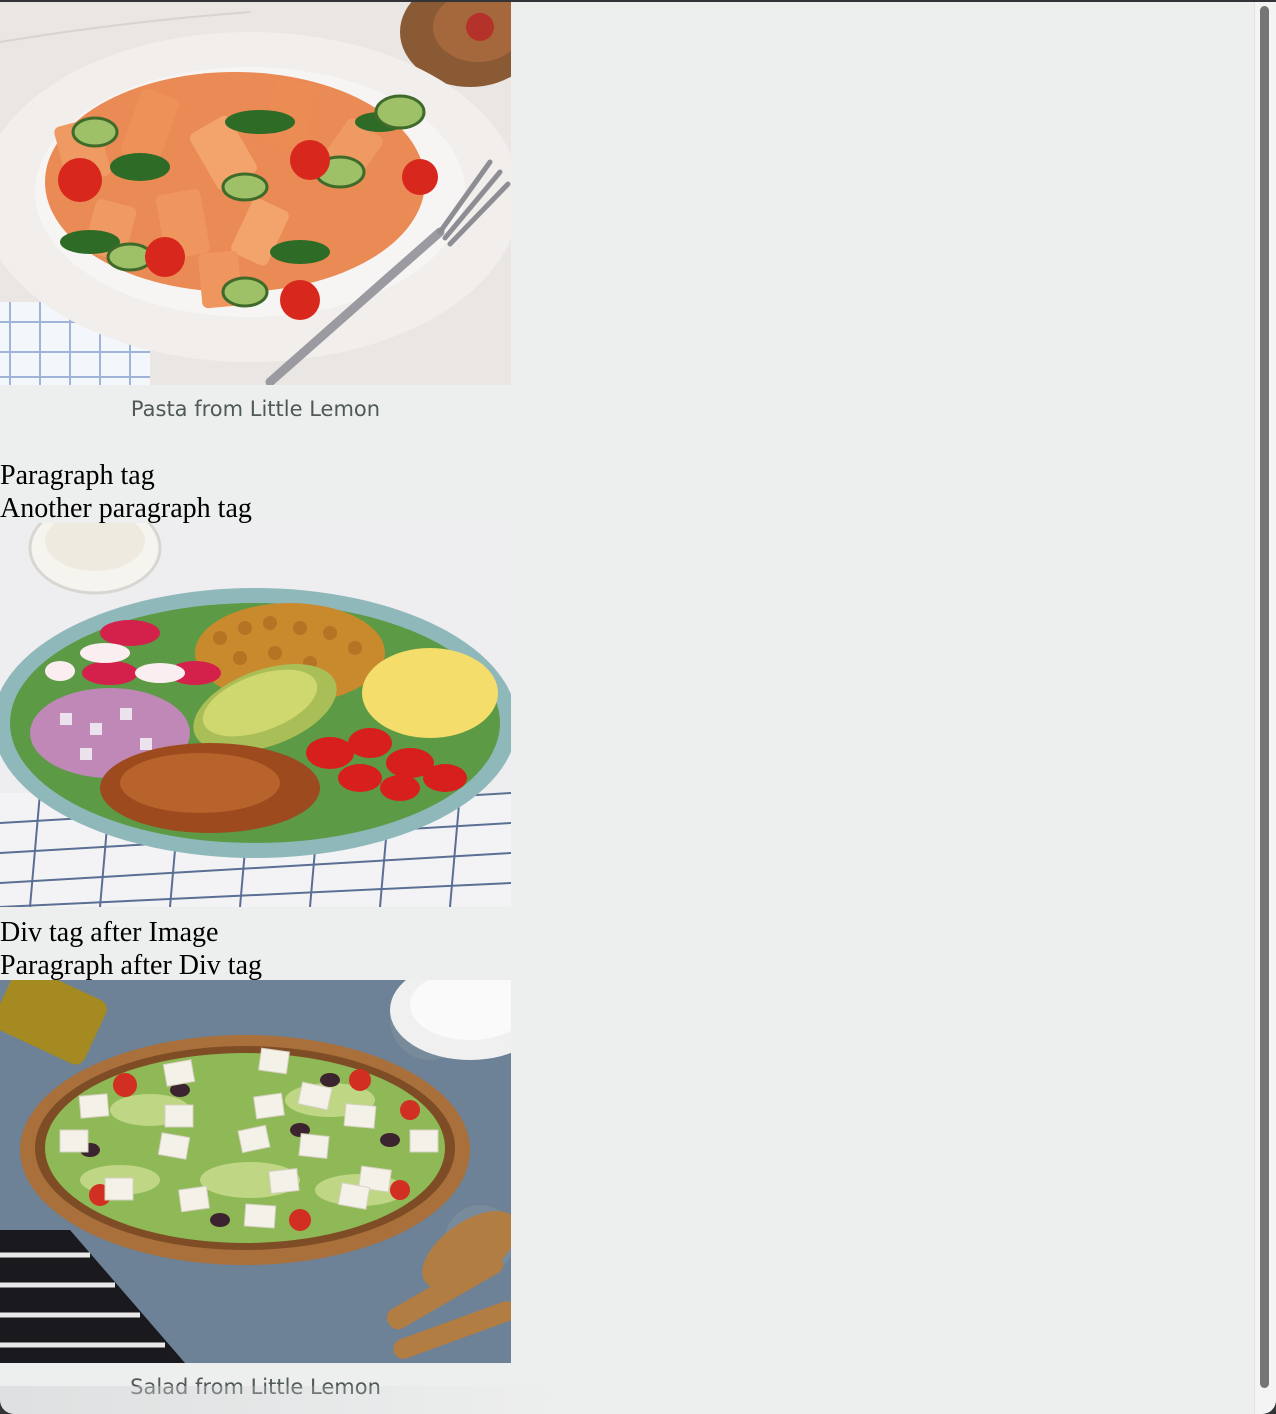 The width and height of the screenshot is (1276, 1414). Describe the element at coordinates (280, 1400) in the screenshot. I see `window-bottom-shadow` at that location.